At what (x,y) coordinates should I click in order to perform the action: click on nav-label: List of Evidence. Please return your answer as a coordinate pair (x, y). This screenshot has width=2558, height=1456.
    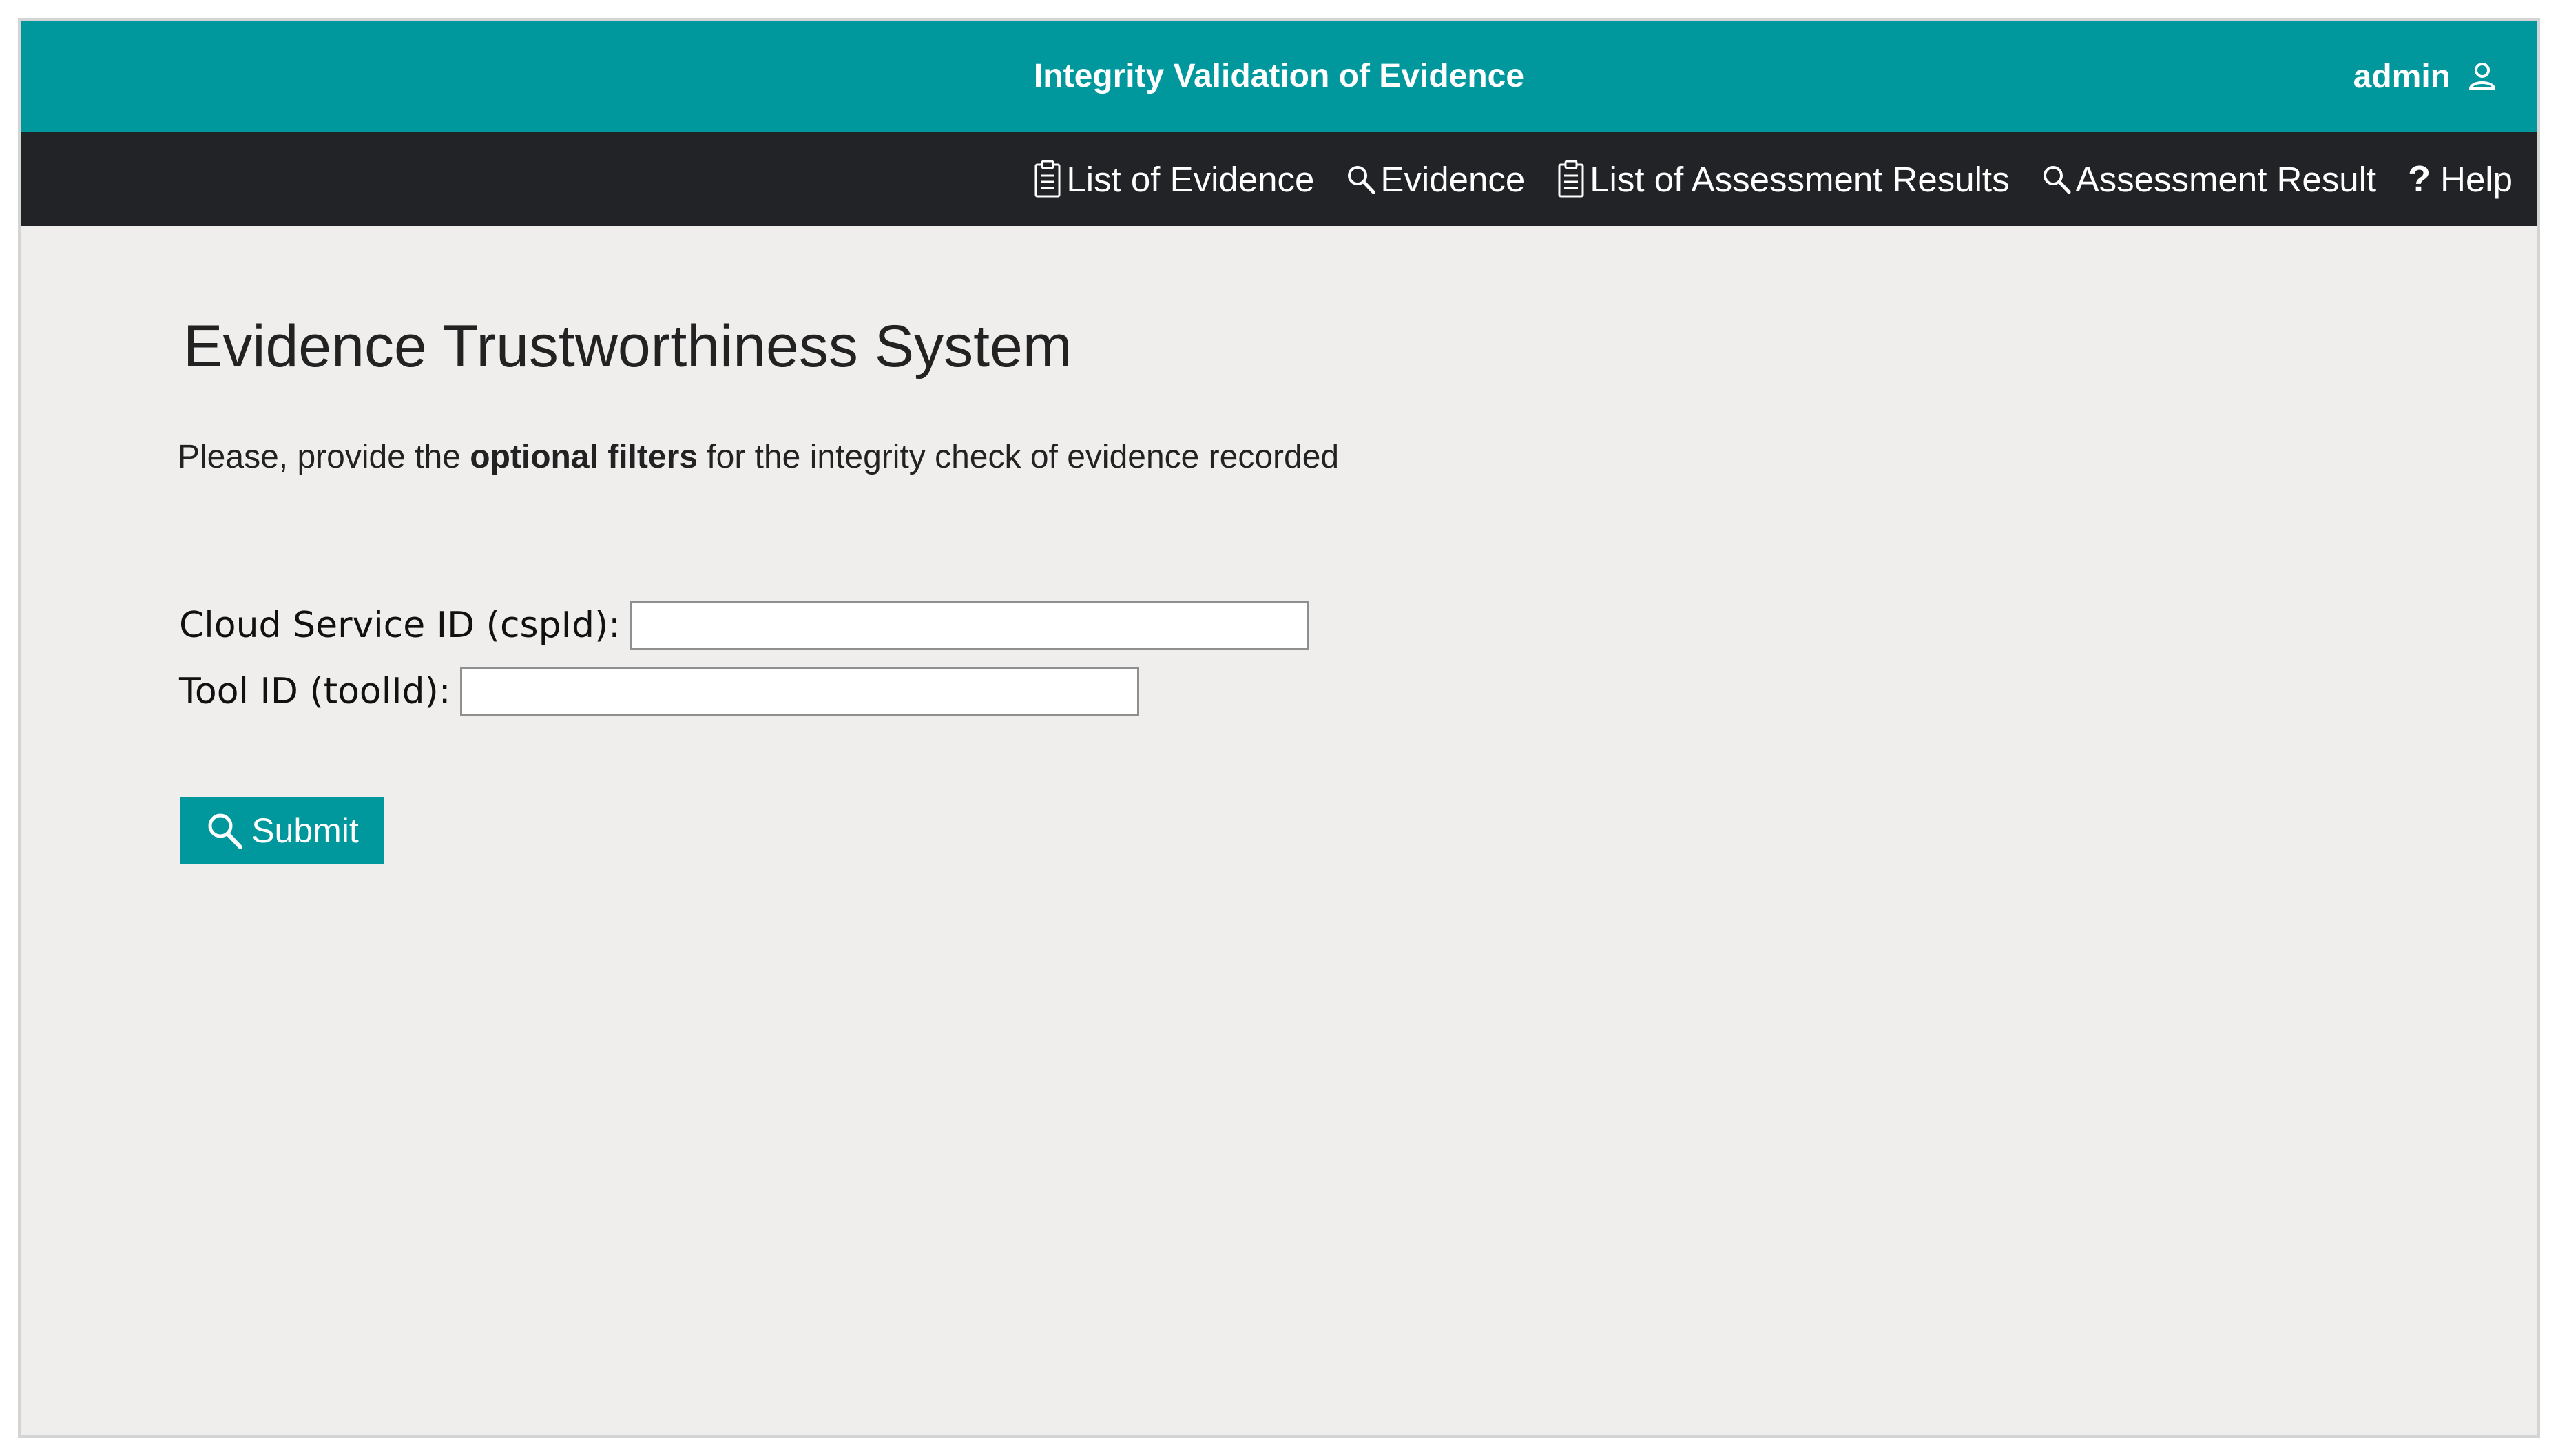
    Looking at the image, I should click on (1190, 179).